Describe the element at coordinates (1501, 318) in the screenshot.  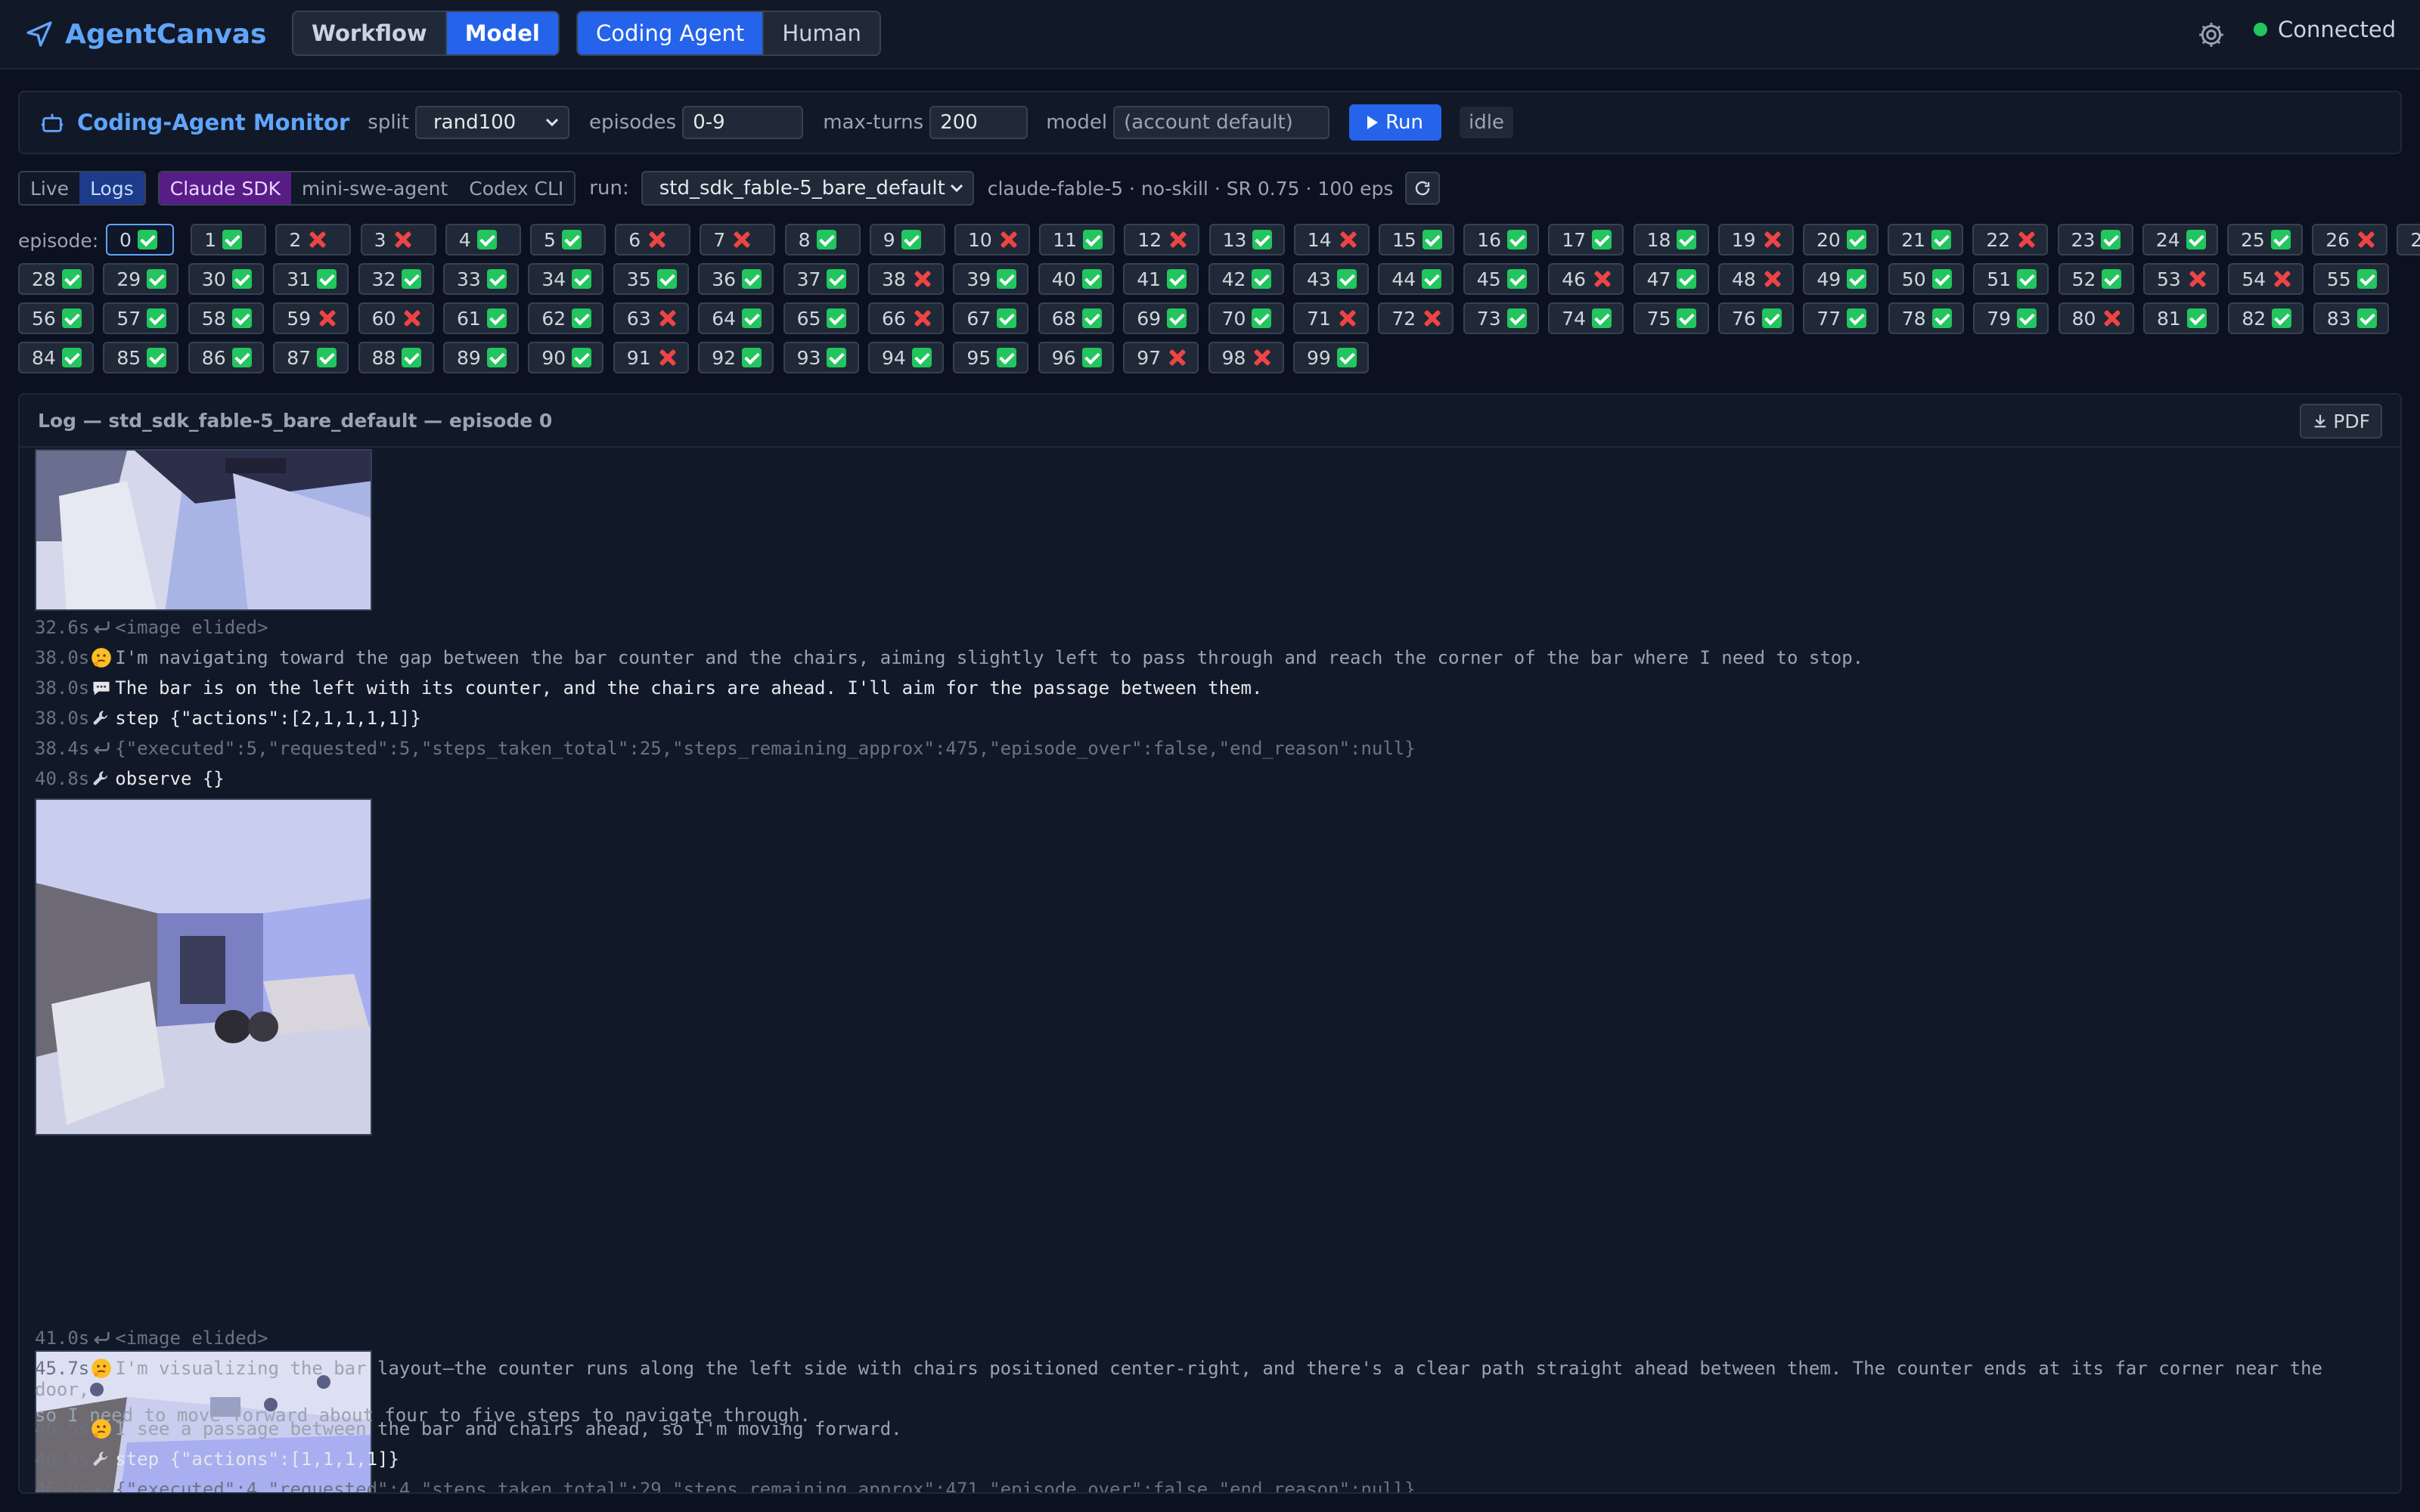
I see `episode-chip: 73` at that location.